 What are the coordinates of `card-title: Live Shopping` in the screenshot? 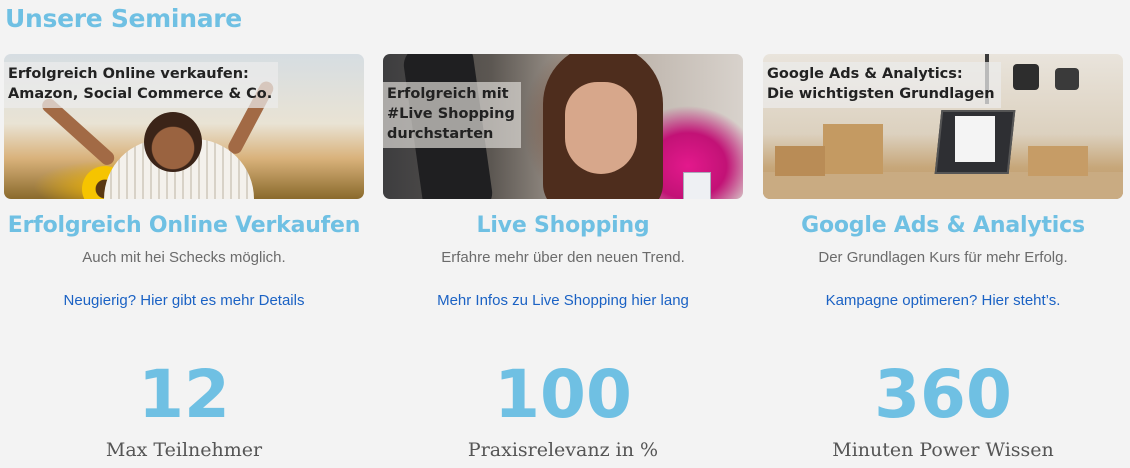 It's located at (563, 225).